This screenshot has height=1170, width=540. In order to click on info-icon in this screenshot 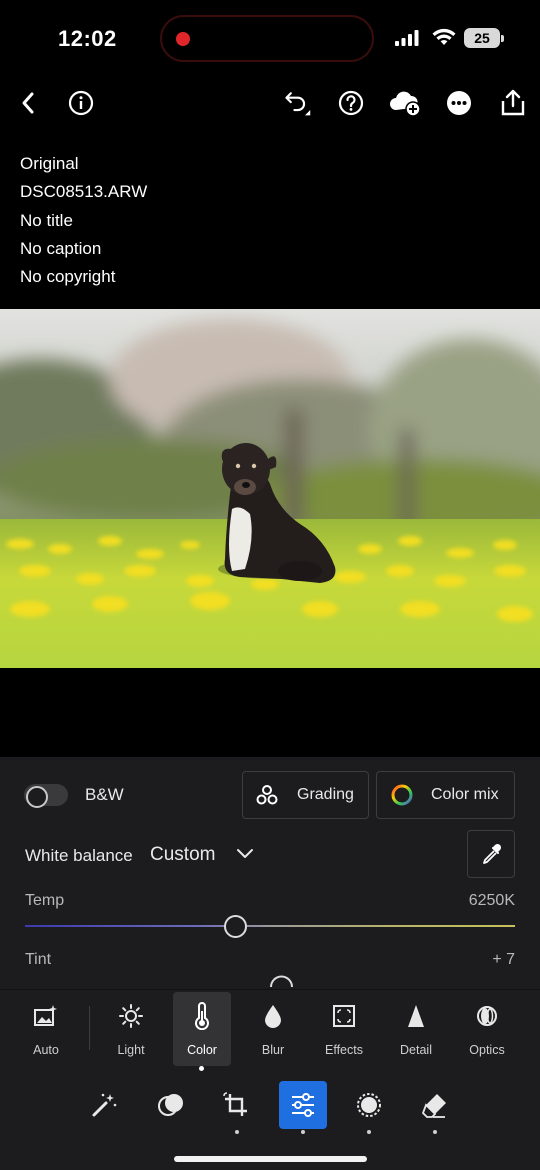, I will do `click(81, 103)`.